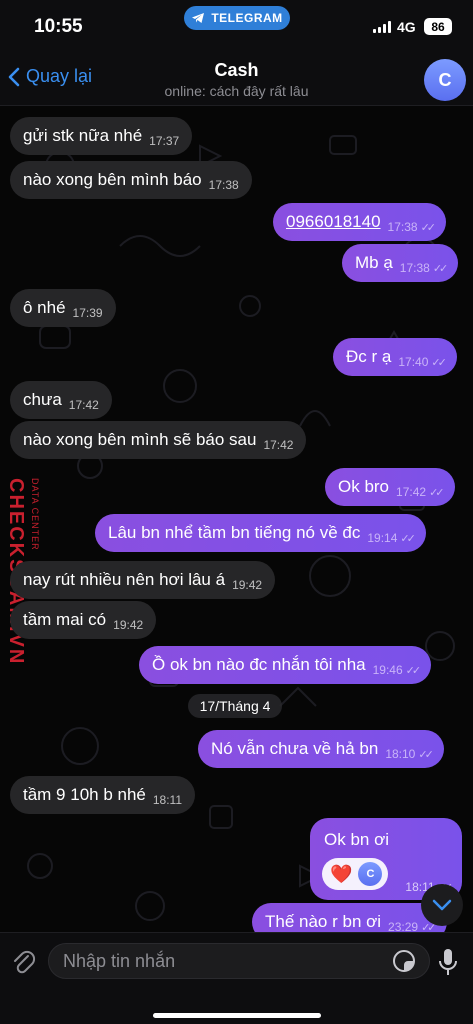  I want to click on message-incoming: ô nhé 17:39, so click(63, 308).